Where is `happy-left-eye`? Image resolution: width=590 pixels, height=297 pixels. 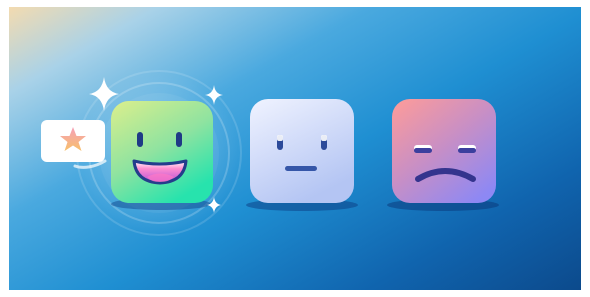
happy-left-eye is located at coordinates (140, 139).